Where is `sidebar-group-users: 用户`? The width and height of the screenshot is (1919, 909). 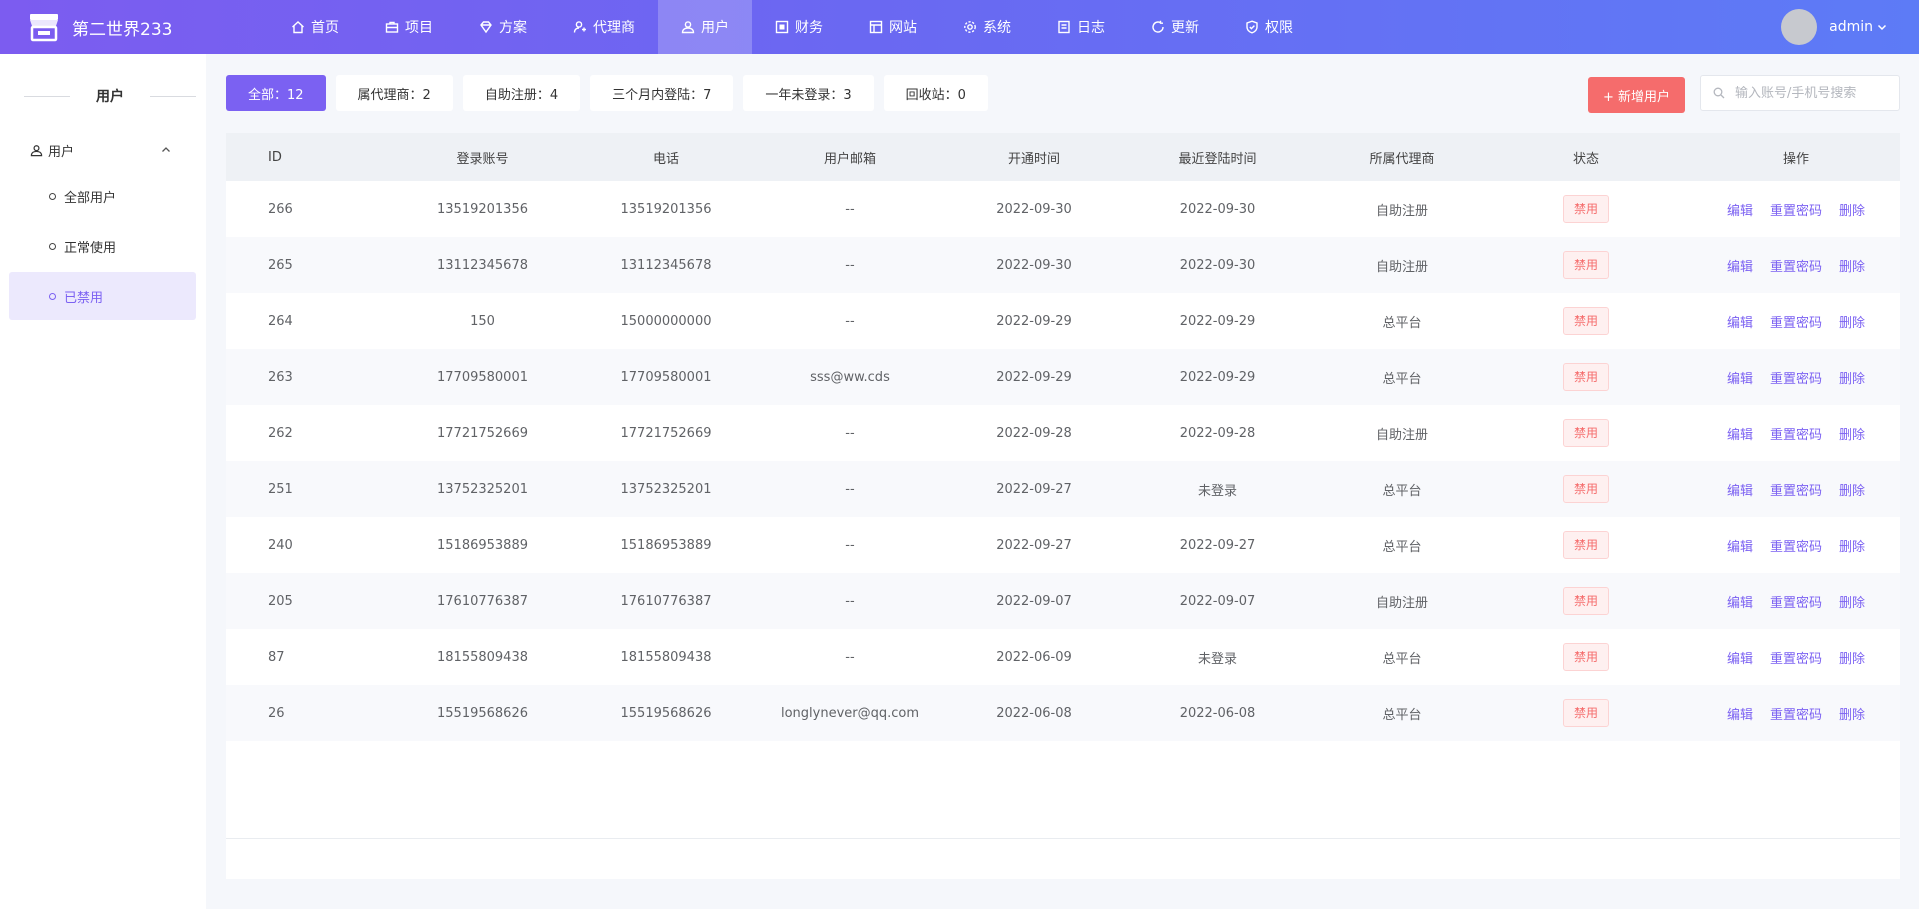
sidebar-group-users: 用户 is located at coordinates (103, 150).